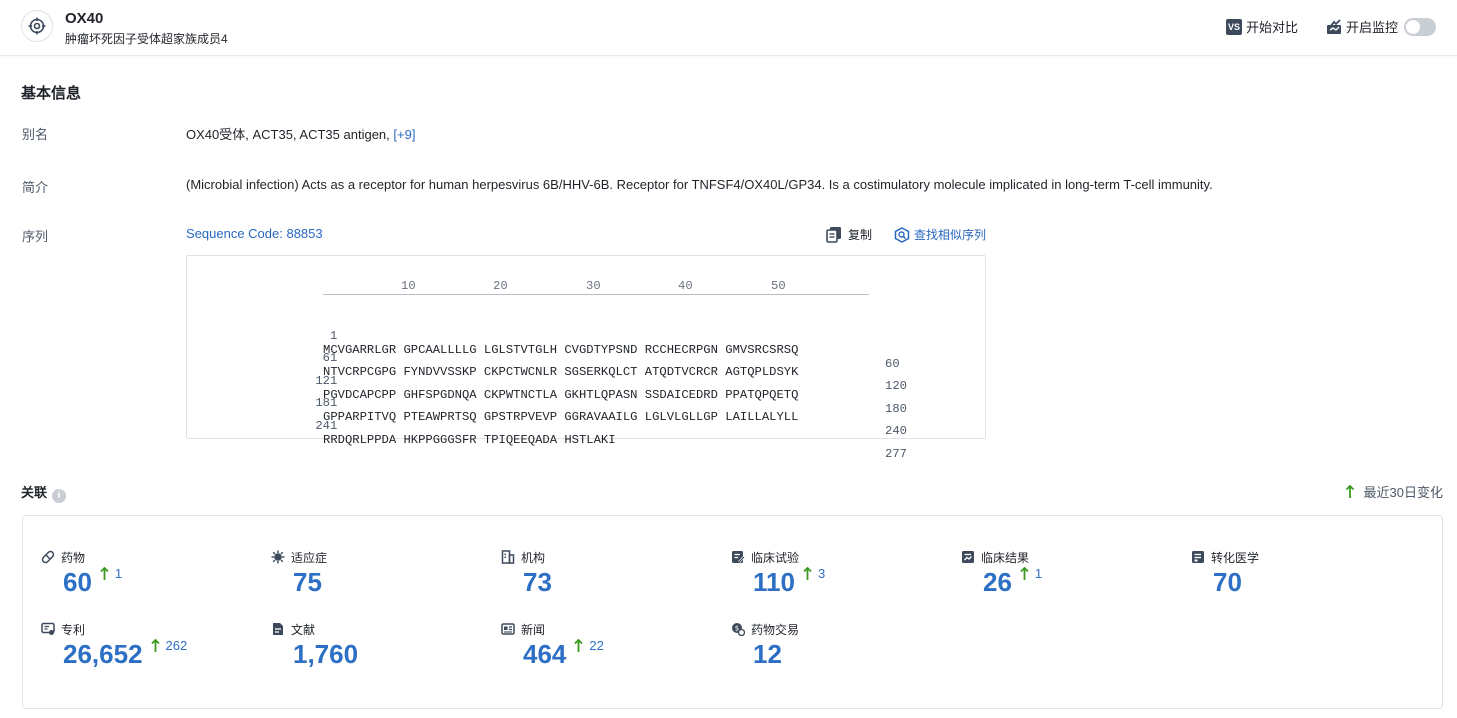 The height and width of the screenshot is (718, 1457). What do you see at coordinates (849, 234) in the screenshot?
I see `copy-button: 复制` at bounding box center [849, 234].